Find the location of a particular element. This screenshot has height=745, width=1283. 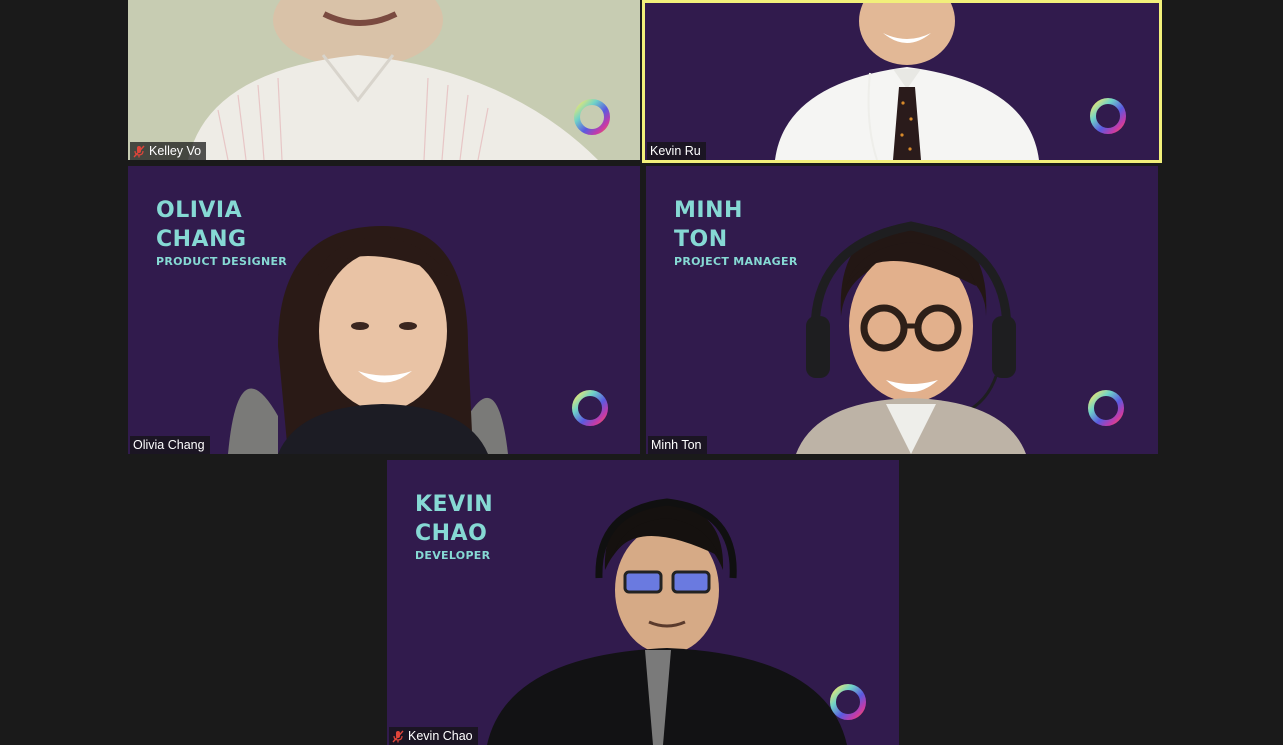

participant-name-label: Olivia Chang is located at coordinates (170, 445).